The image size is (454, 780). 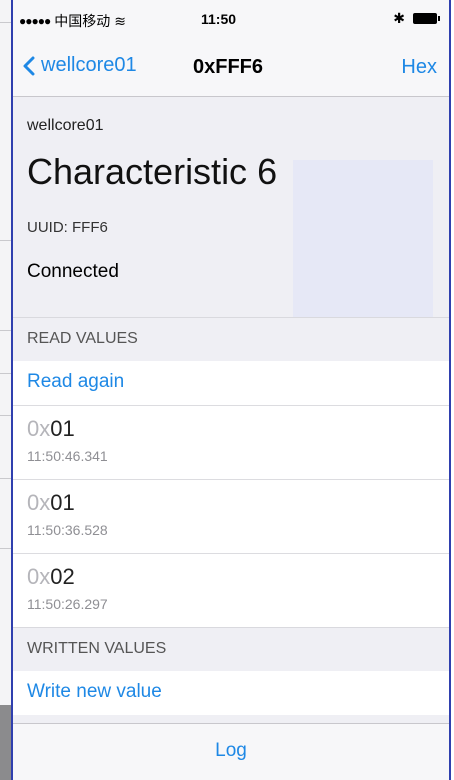 I want to click on bottom-toolbar: Log, so click(x=231, y=751).